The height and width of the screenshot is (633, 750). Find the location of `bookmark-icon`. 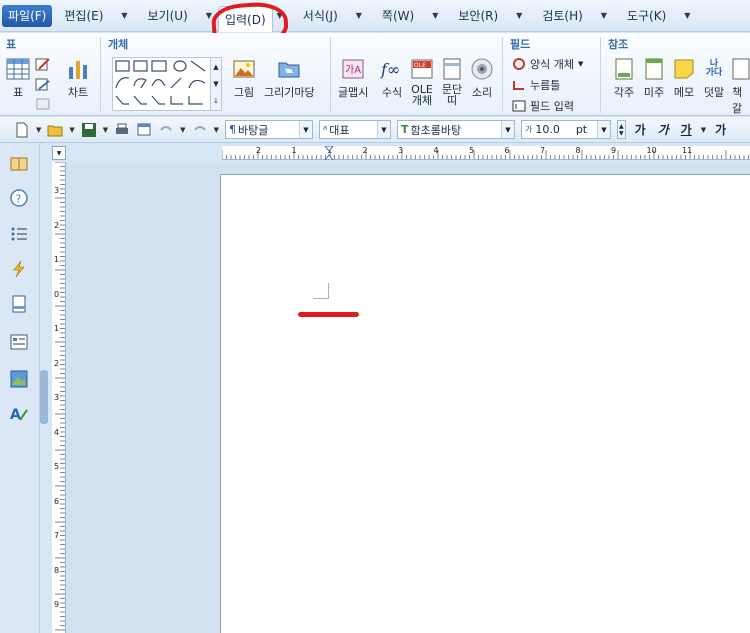

bookmark-icon is located at coordinates (741, 69).